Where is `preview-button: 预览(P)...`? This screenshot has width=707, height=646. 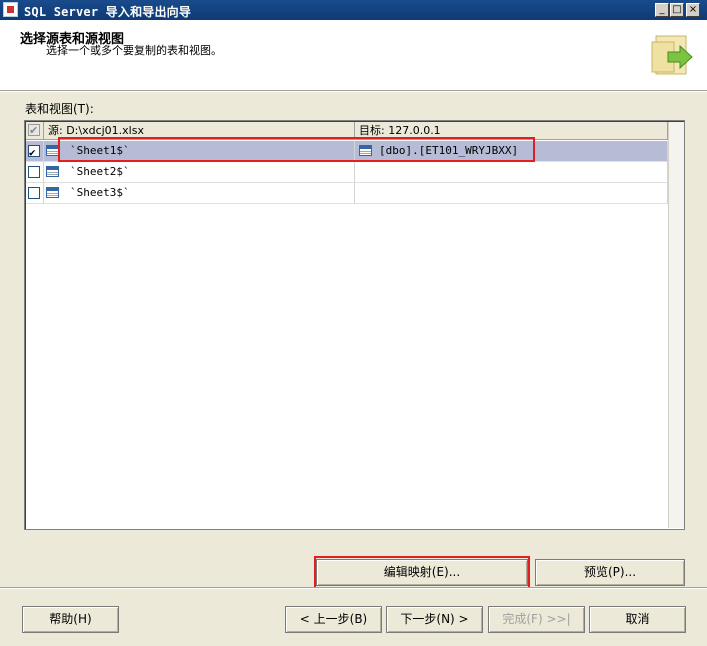
preview-button: 预览(P)... is located at coordinates (610, 572).